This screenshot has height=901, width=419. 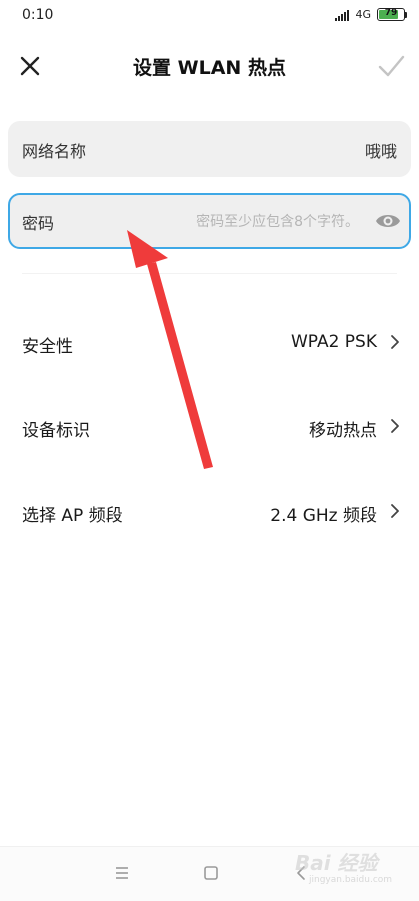 I want to click on device-id-row: 设备标识 移动热点, so click(x=209, y=426).